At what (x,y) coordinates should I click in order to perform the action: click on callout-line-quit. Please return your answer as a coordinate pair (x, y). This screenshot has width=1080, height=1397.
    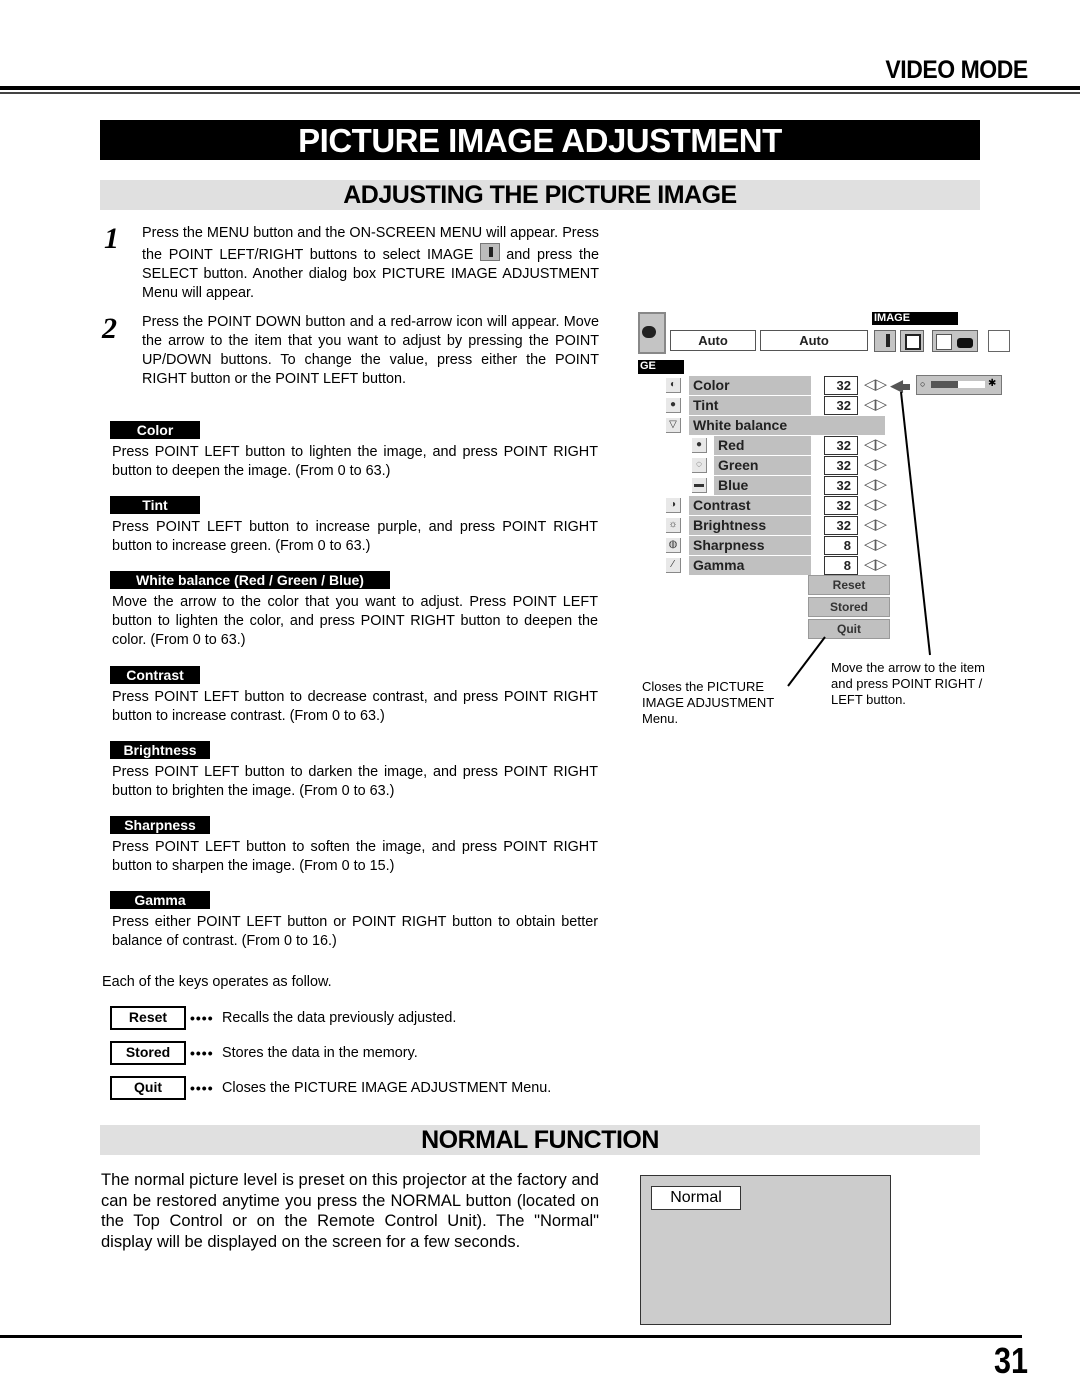
    Looking at the image, I should click on (806, 661).